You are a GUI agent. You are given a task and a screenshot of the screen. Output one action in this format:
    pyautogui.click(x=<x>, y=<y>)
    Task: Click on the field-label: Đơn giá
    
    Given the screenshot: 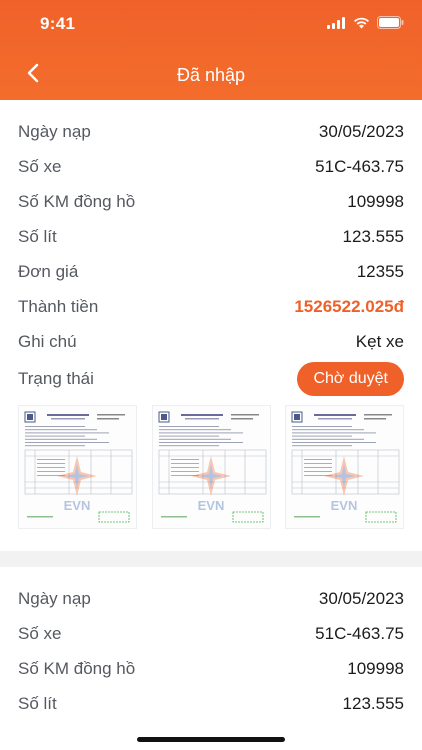 What is the action you would take?
    pyautogui.click(x=48, y=271)
    